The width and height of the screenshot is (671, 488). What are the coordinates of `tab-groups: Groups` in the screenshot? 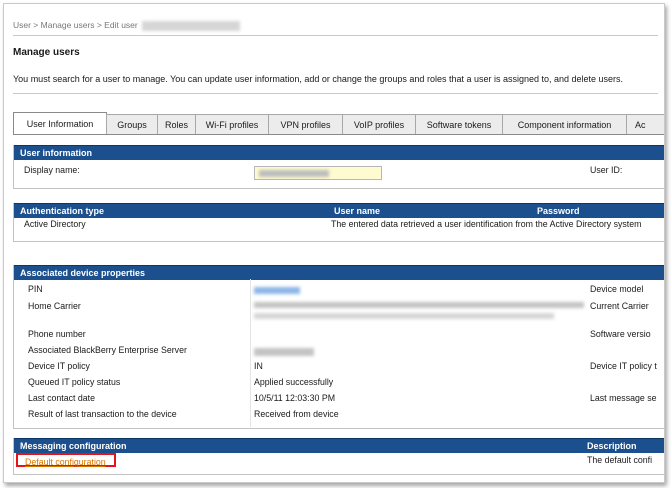 It's located at (132, 124).